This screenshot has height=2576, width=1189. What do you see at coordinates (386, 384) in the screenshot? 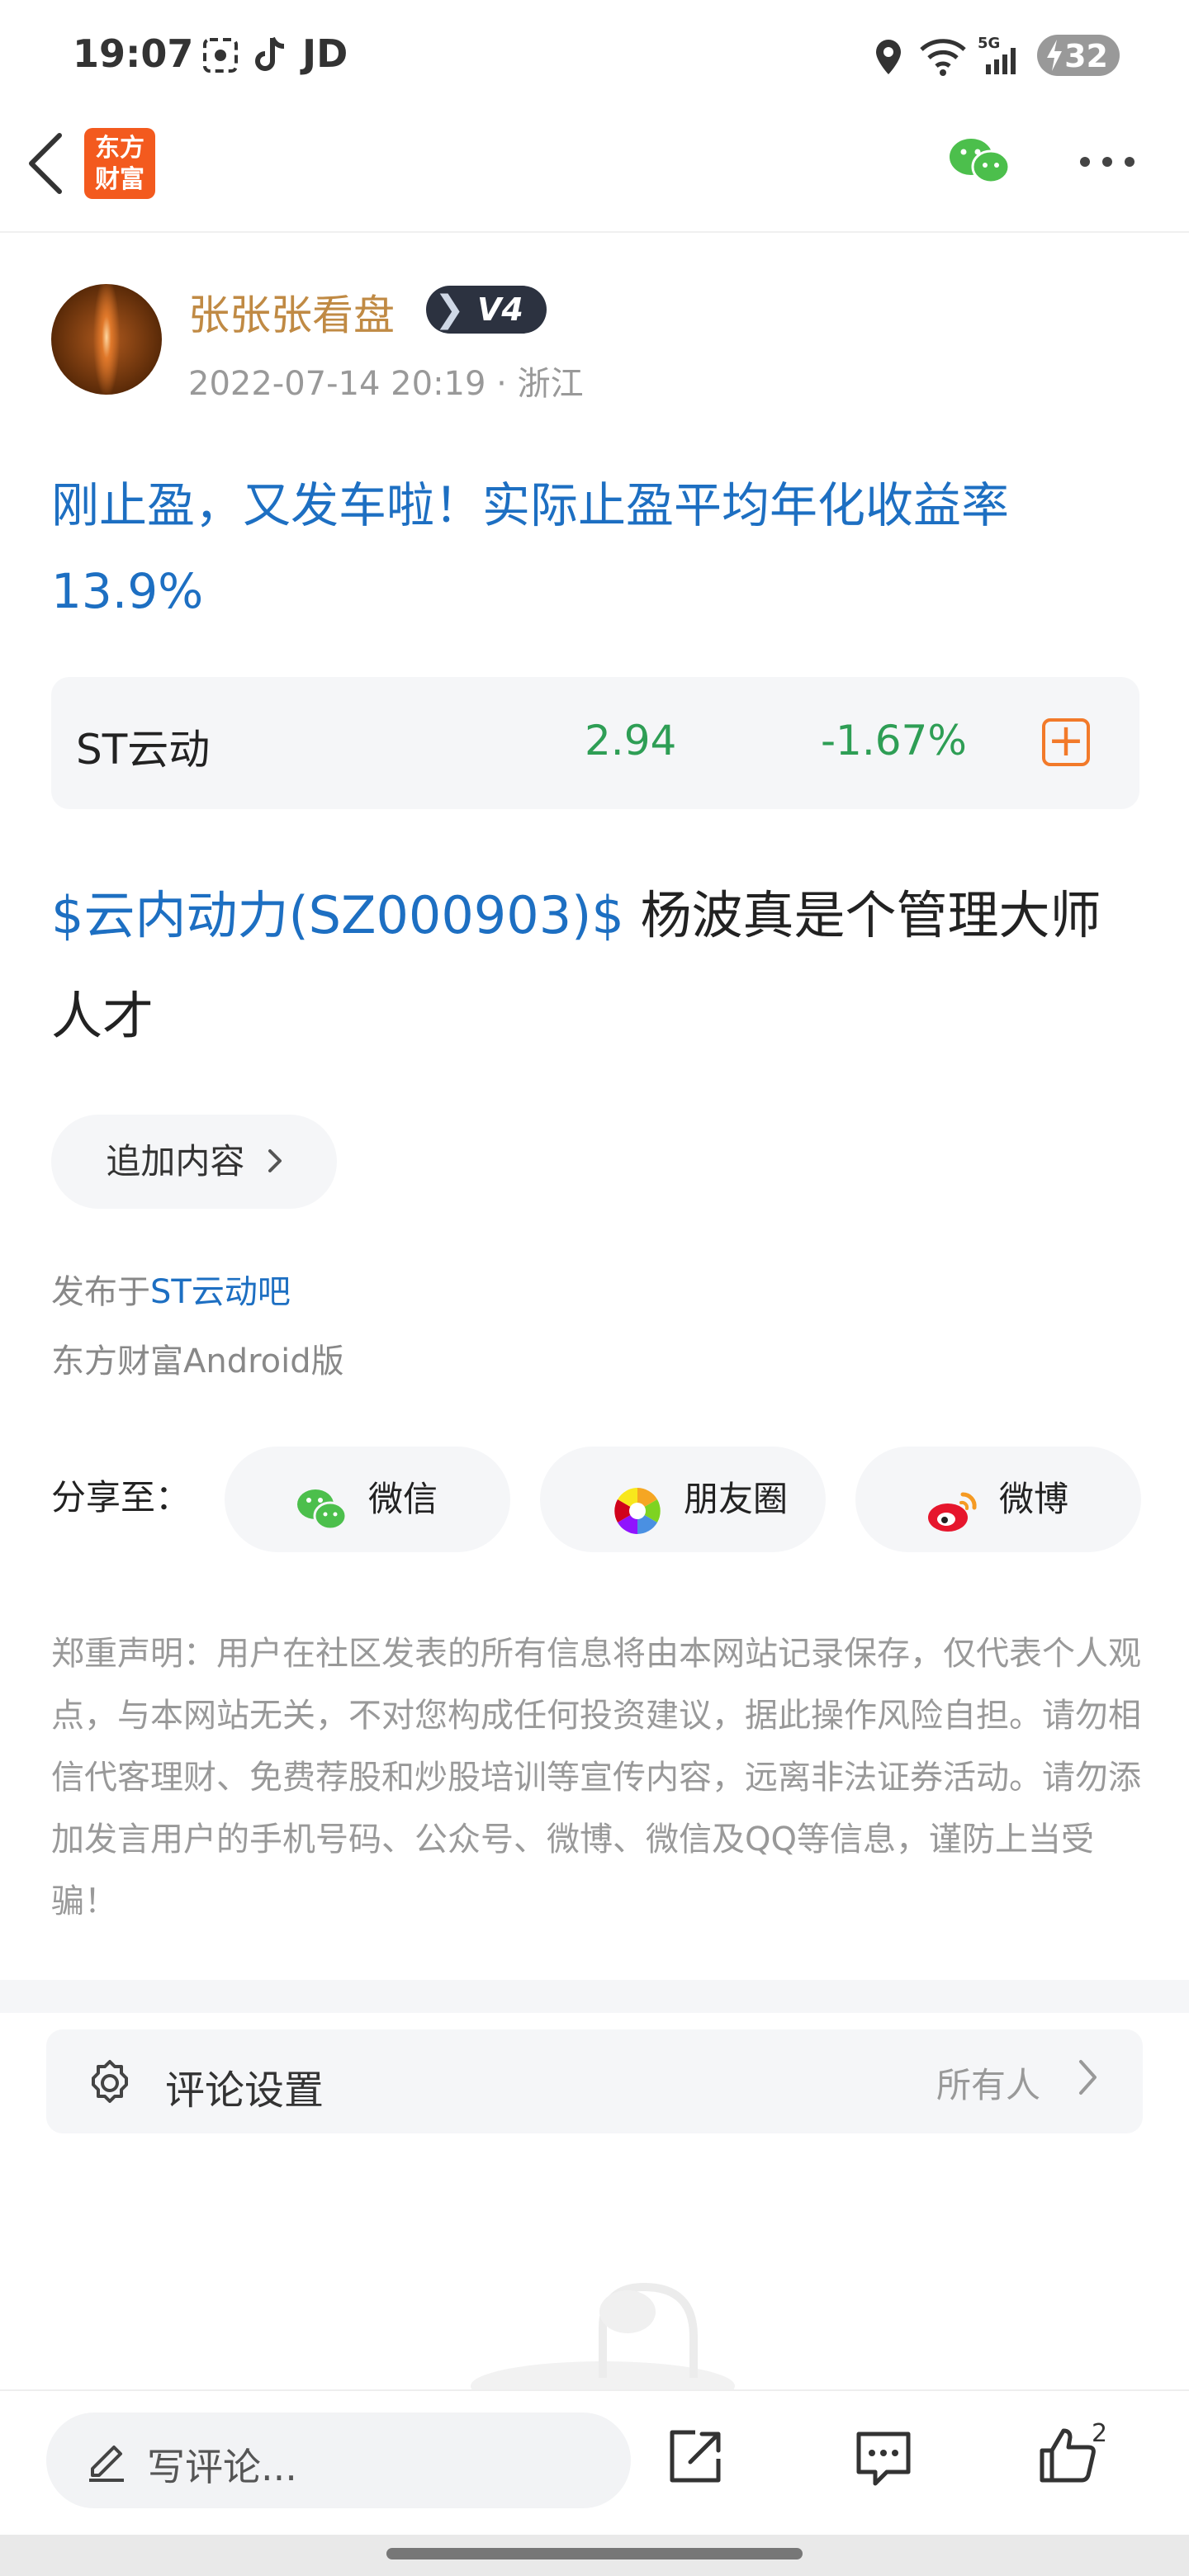
I see `post-meta: 2022-07-14 20:19 · 浙江` at bounding box center [386, 384].